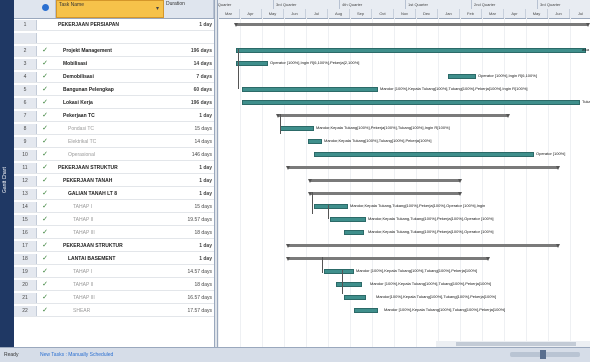 The height and width of the screenshot is (362, 590). Describe the element at coordinates (189, 298) in the screenshot. I see `task-duration: 16.57 days` at that location.